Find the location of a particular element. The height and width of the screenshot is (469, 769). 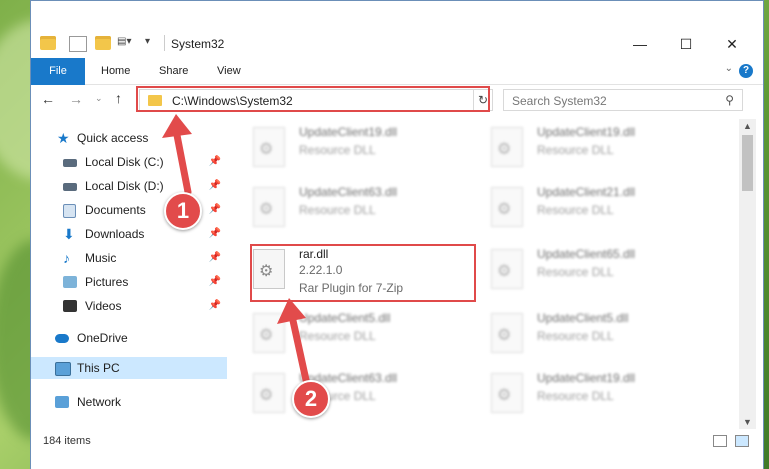

callout-arrows is located at coordinates (236, 249).